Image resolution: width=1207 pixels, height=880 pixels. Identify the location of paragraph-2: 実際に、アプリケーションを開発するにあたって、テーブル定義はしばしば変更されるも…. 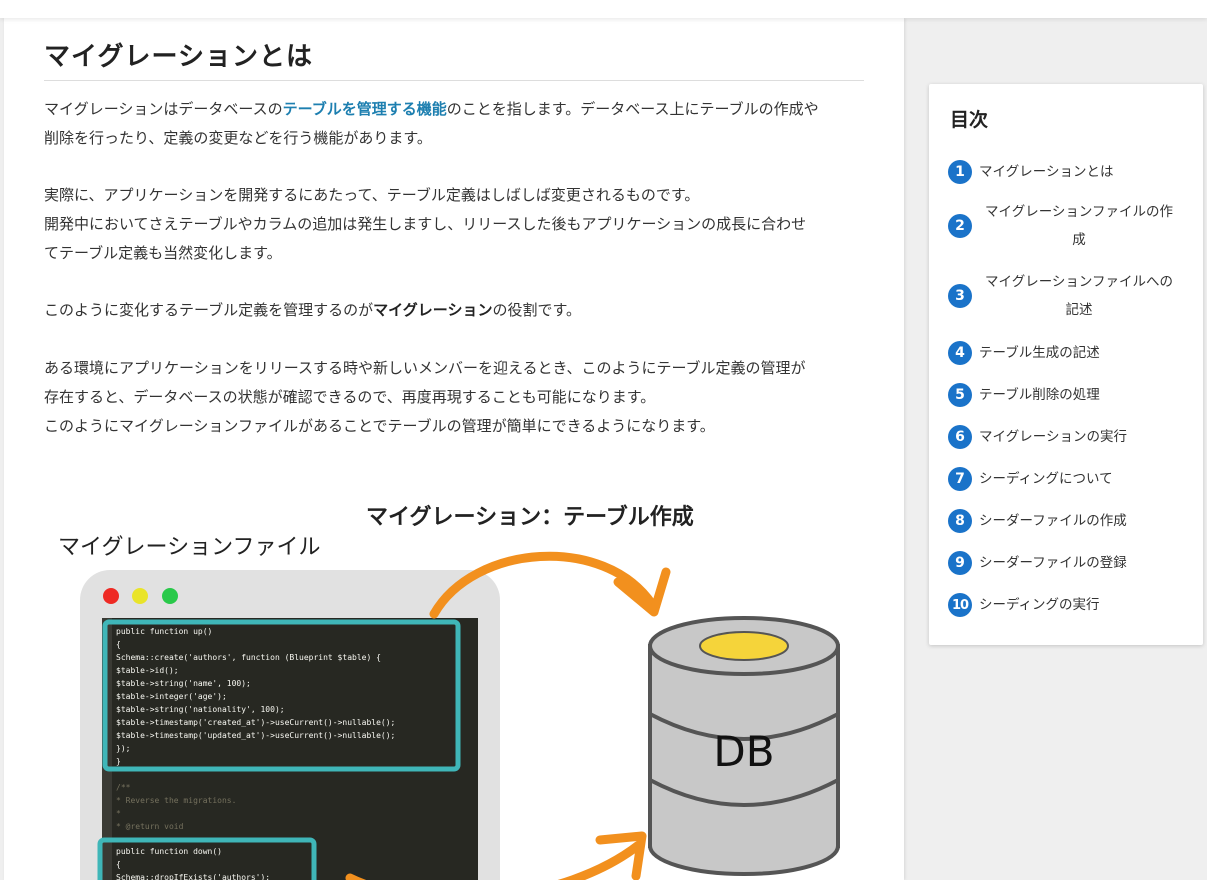
(454, 224).